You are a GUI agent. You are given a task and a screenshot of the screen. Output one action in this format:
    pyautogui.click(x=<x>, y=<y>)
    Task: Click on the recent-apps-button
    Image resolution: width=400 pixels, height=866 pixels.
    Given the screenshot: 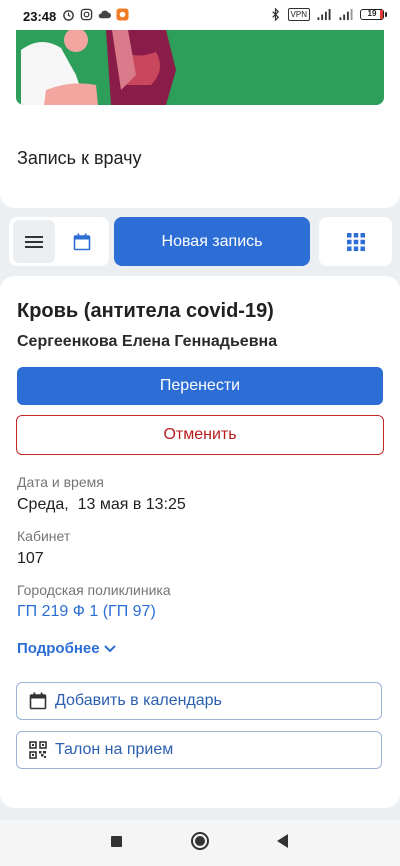 What is the action you would take?
    pyautogui.click(x=116, y=841)
    